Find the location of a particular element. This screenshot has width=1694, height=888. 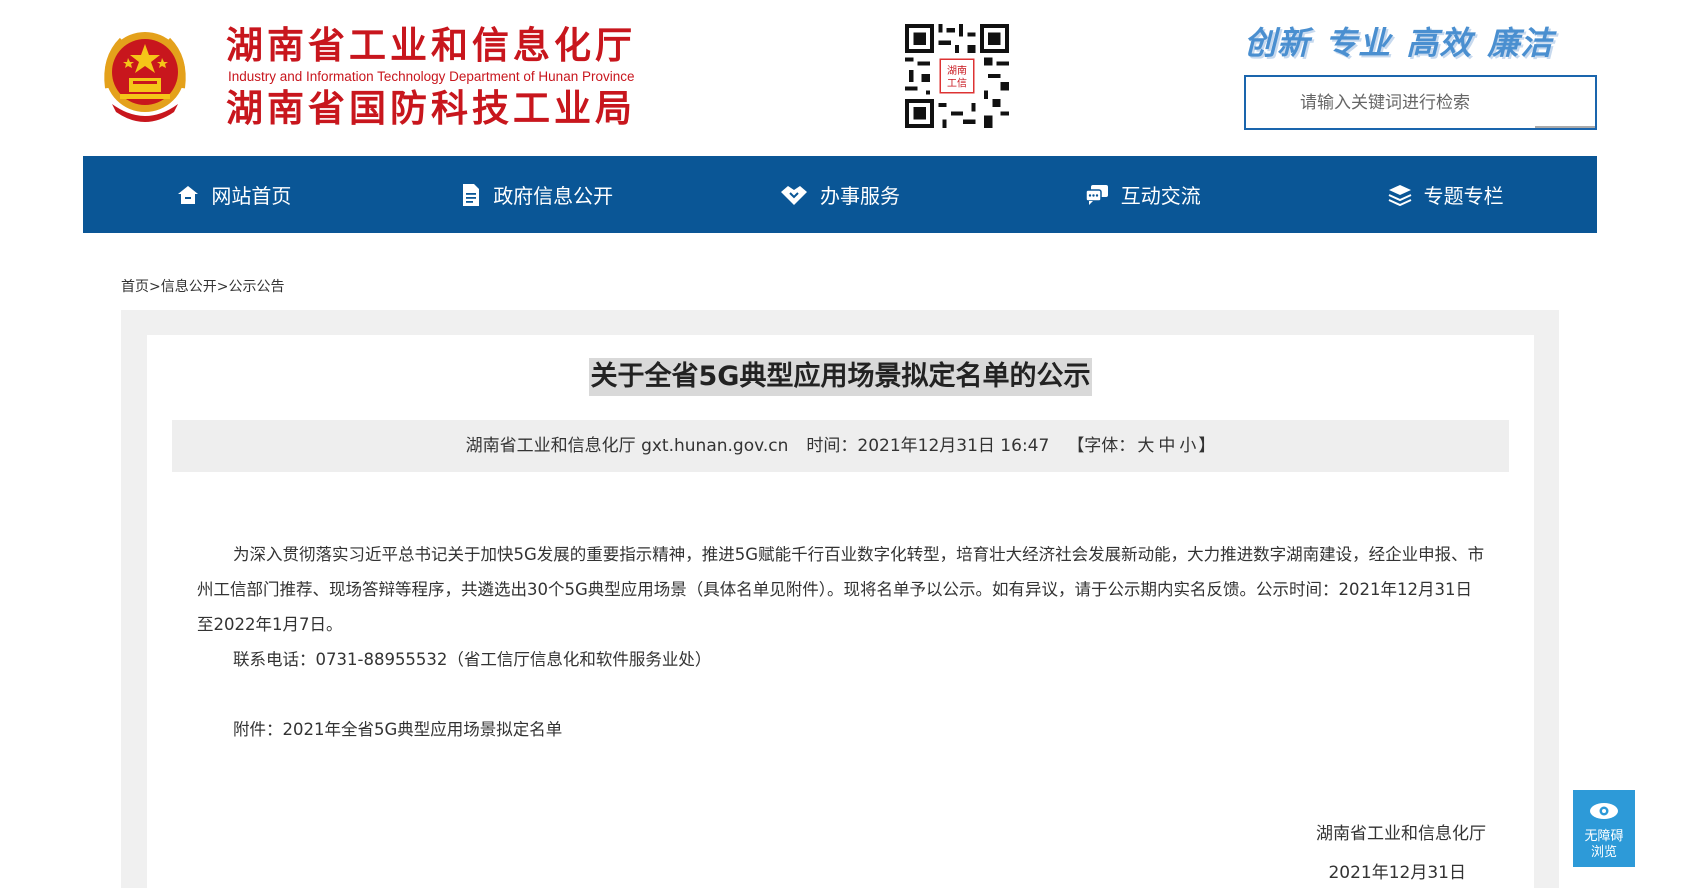

national-emblem-icon is located at coordinates (145, 77).